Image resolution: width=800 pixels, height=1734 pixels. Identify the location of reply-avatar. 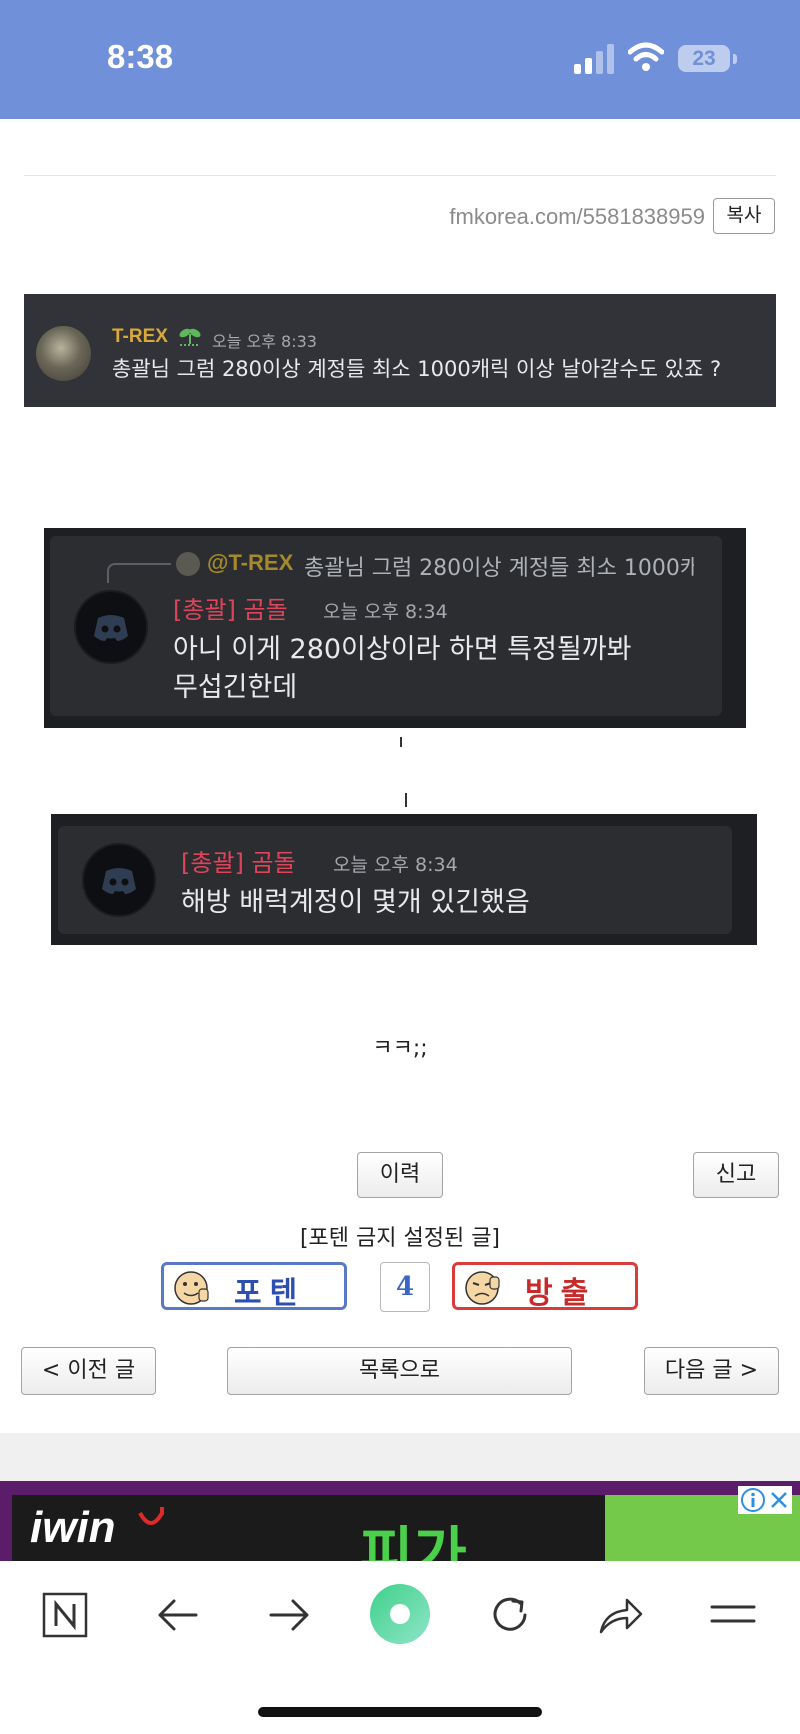
(188, 564).